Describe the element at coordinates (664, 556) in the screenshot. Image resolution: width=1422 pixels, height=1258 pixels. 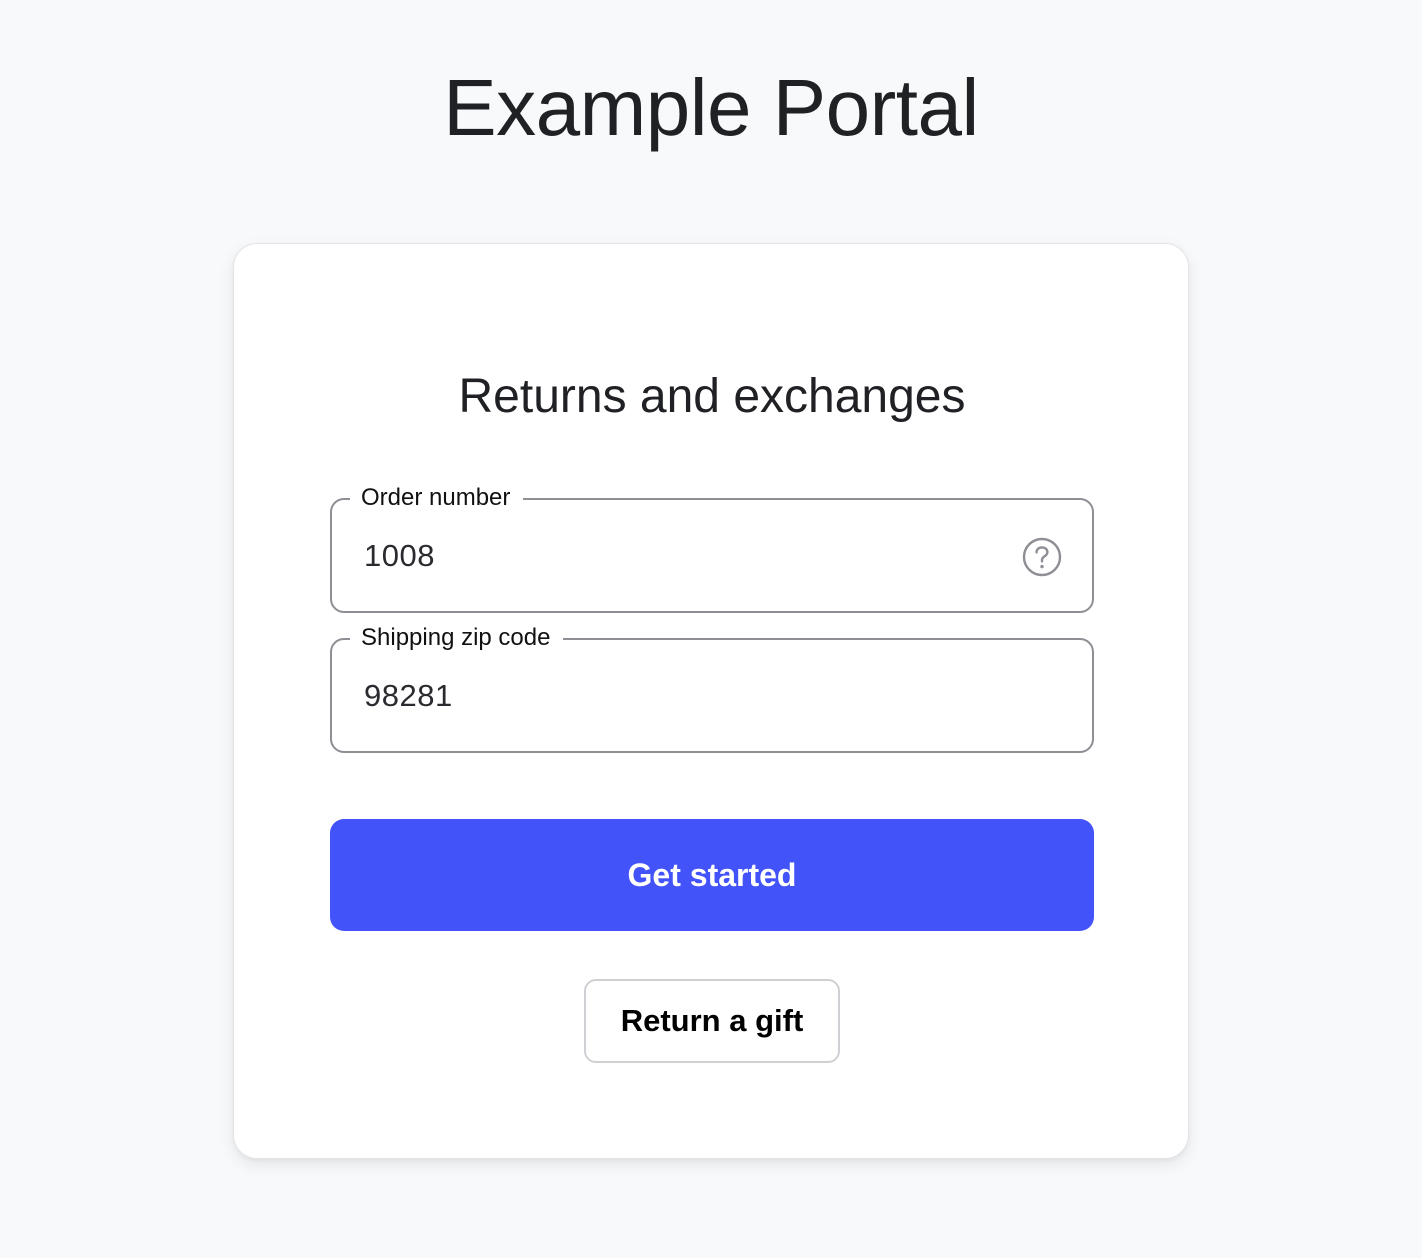
I see `order-number-input` at that location.